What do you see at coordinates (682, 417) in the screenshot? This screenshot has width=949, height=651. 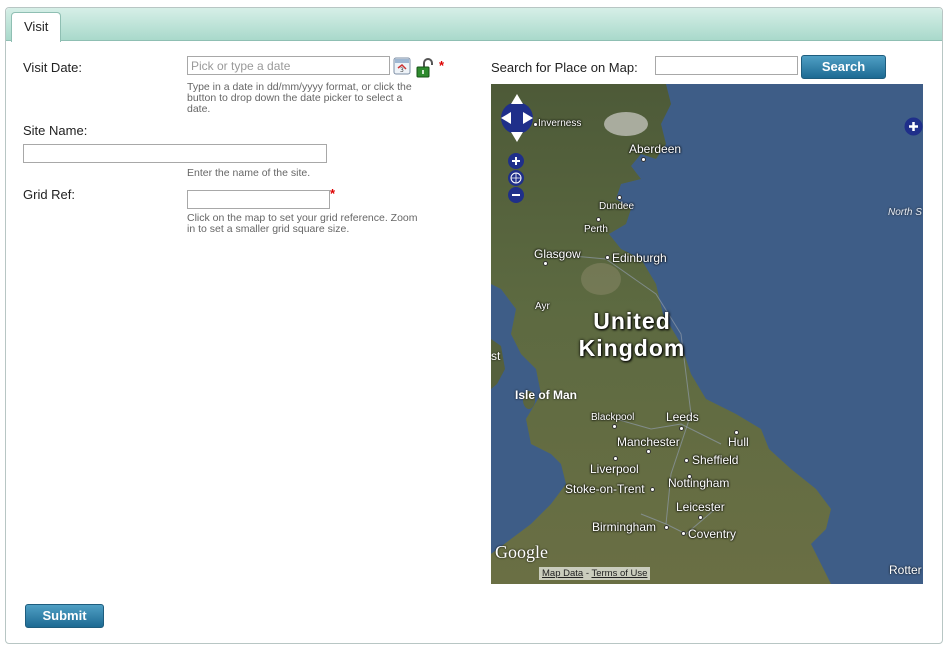 I see `city-label: Leeds` at bounding box center [682, 417].